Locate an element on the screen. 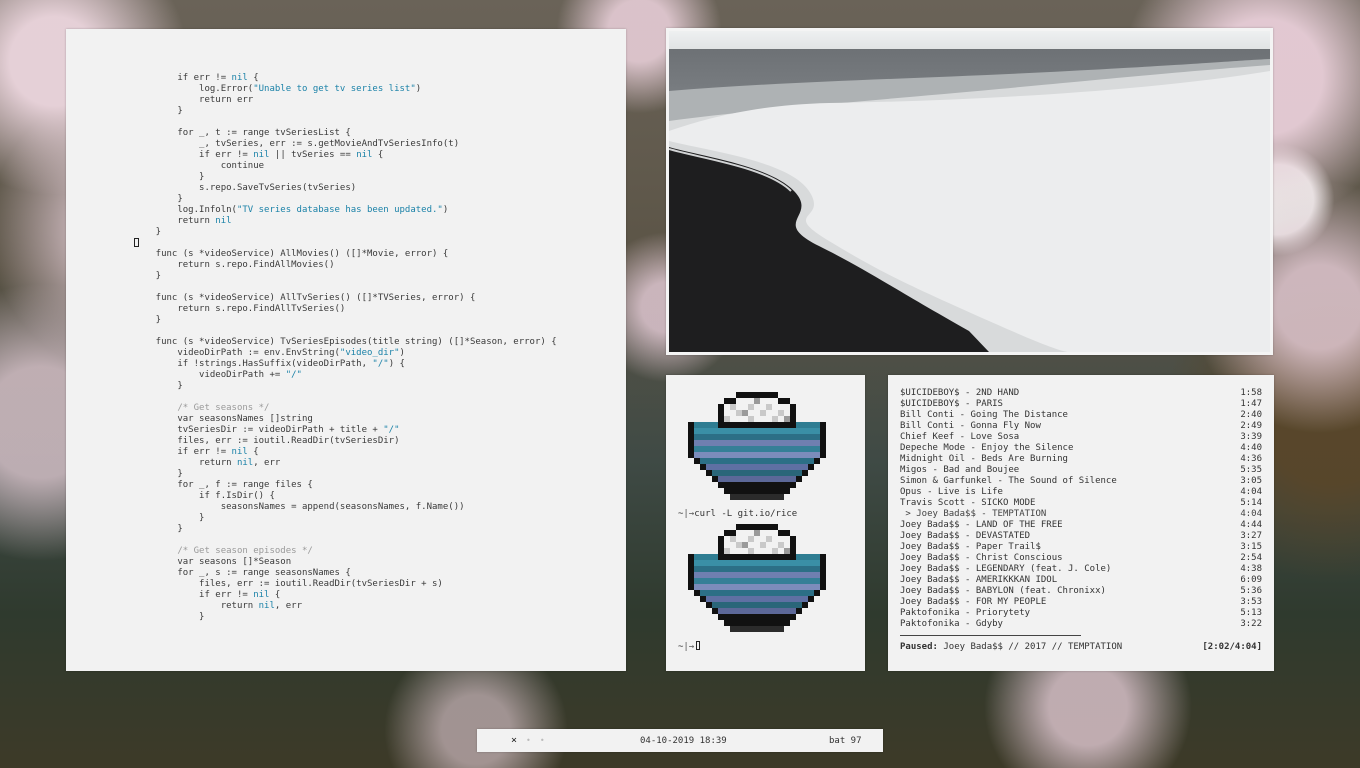  code-token: for _, s := range seasonsNames { is located at coordinates (242, 573).